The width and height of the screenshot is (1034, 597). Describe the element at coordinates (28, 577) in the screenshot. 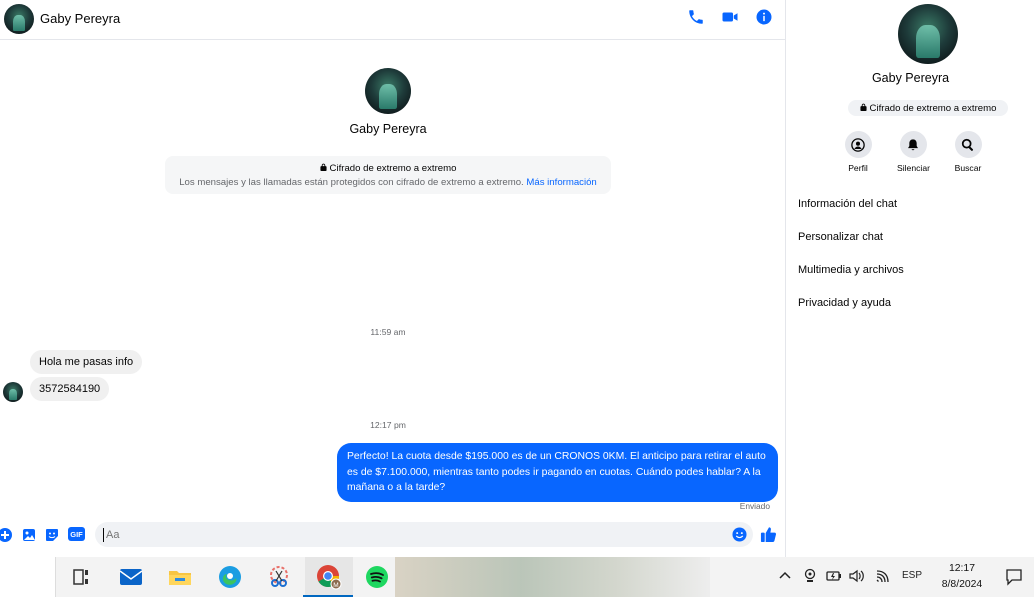

I see `taskbar-search-box` at that location.